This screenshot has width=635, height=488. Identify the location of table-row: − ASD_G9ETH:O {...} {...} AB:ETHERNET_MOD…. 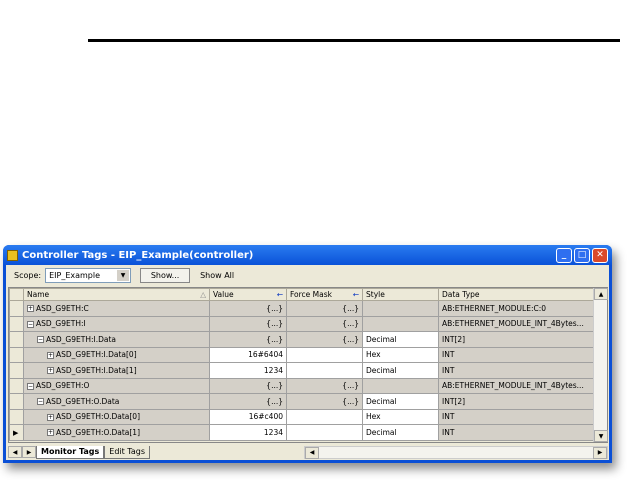
(302, 385).